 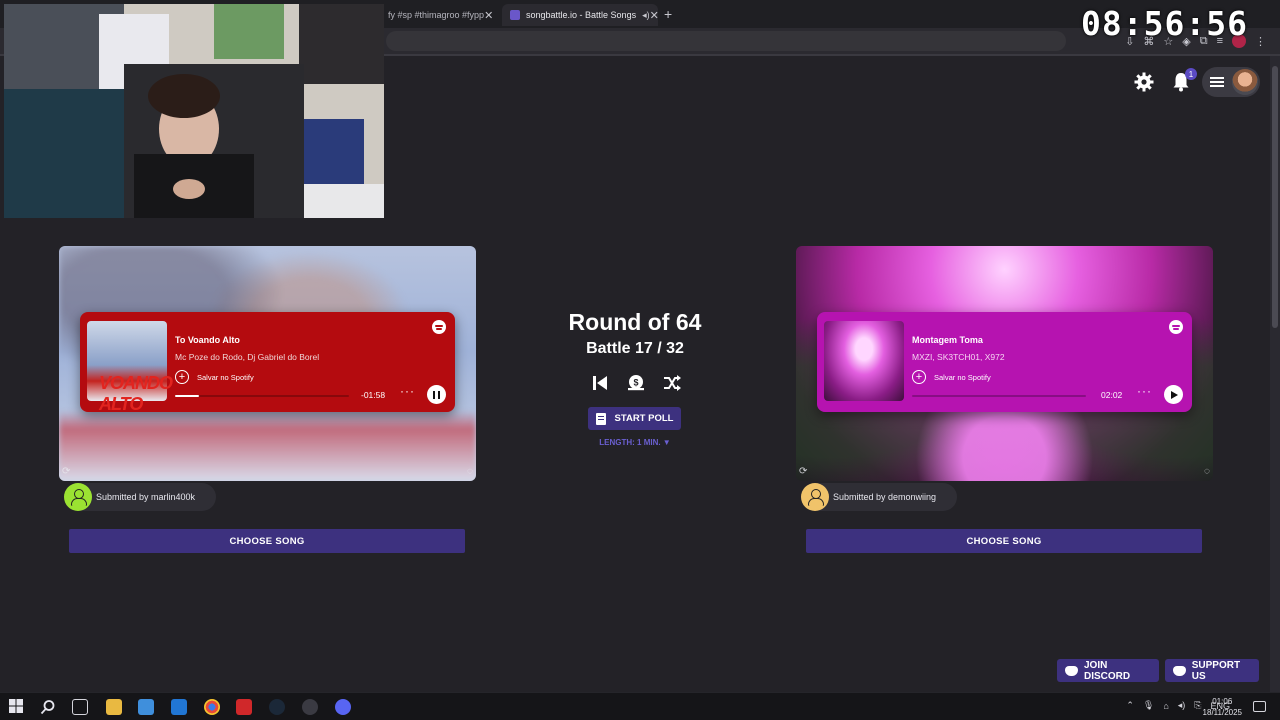 I want to click on right-track-duration: 02:02, so click(x=1112, y=395).